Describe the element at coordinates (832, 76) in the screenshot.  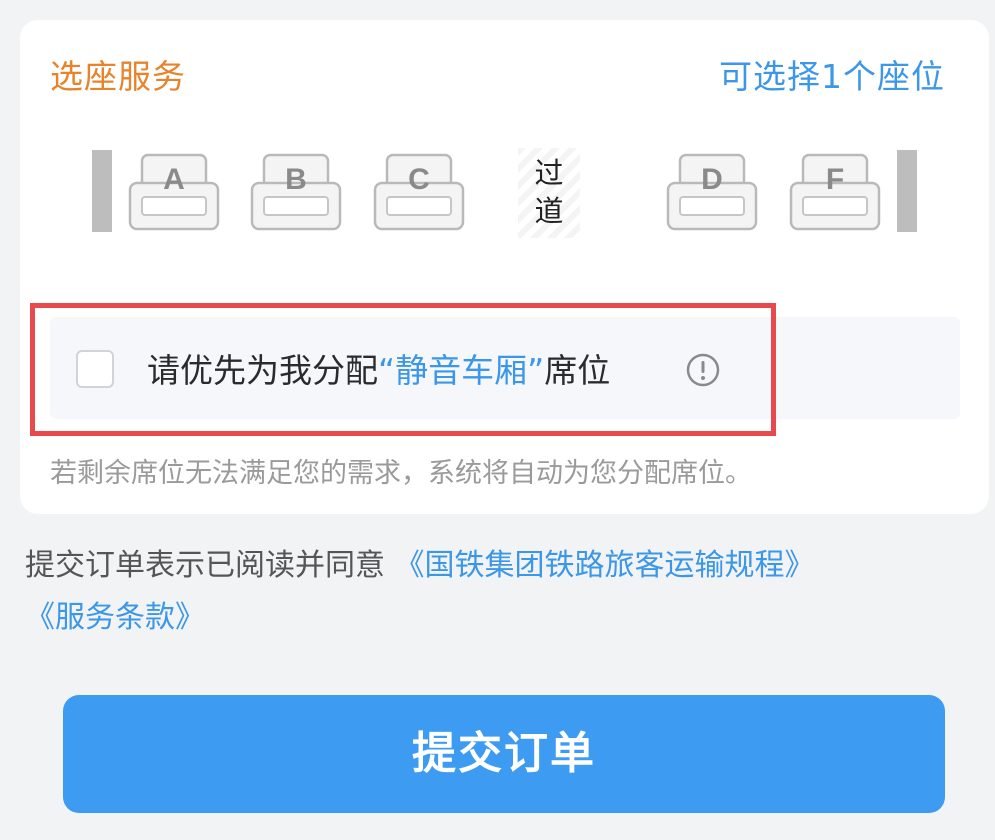
I see `seat-count-hint: 可选择1个座位` at that location.